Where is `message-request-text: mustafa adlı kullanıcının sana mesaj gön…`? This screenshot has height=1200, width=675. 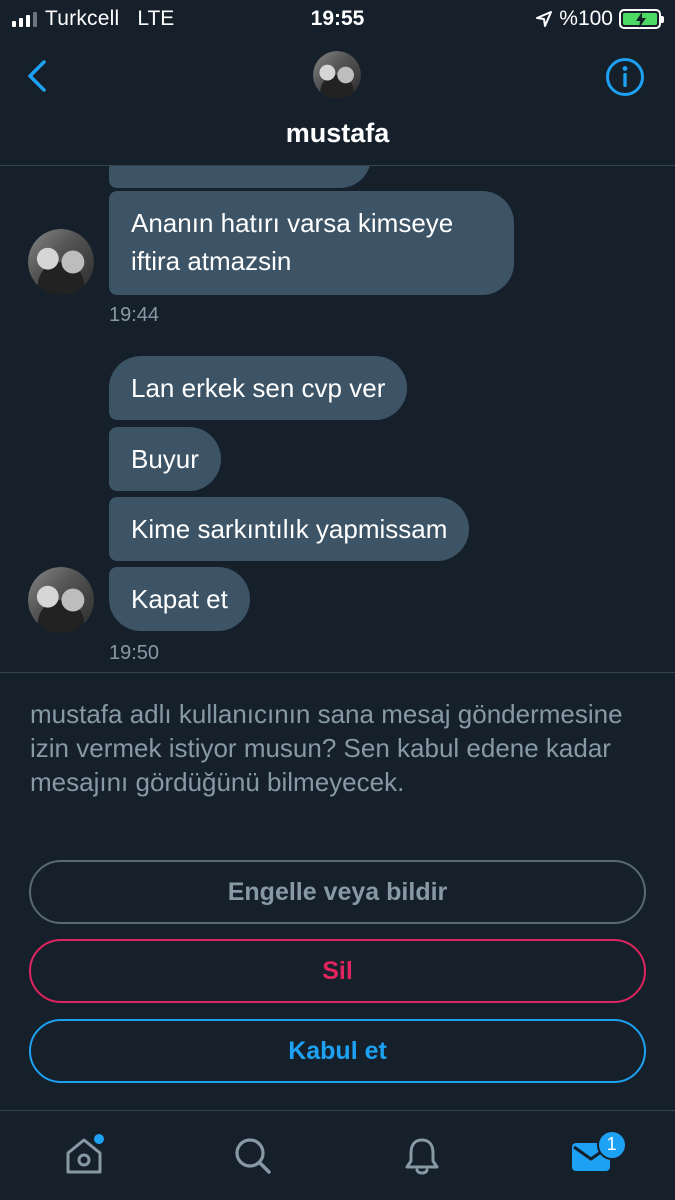
message-request-text: mustafa adlı kullanıcının sana mesaj gön… is located at coordinates (326, 748).